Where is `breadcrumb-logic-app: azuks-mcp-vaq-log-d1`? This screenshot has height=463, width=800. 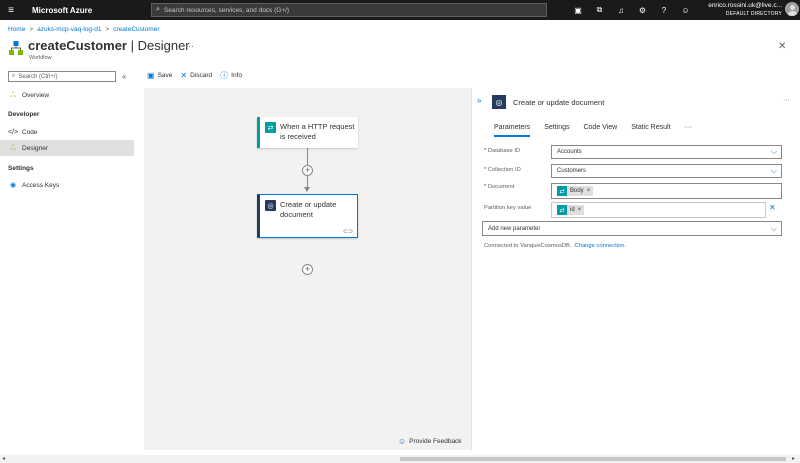 breadcrumb-logic-app: azuks-mcp-vaq-log-d1 is located at coordinates (69, 29).